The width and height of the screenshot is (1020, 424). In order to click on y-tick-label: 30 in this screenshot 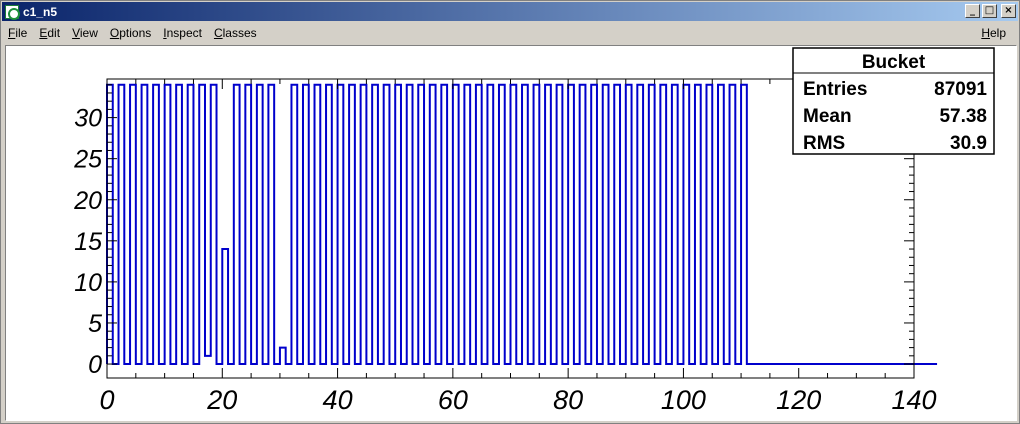, I will do `click(88, 119)`.